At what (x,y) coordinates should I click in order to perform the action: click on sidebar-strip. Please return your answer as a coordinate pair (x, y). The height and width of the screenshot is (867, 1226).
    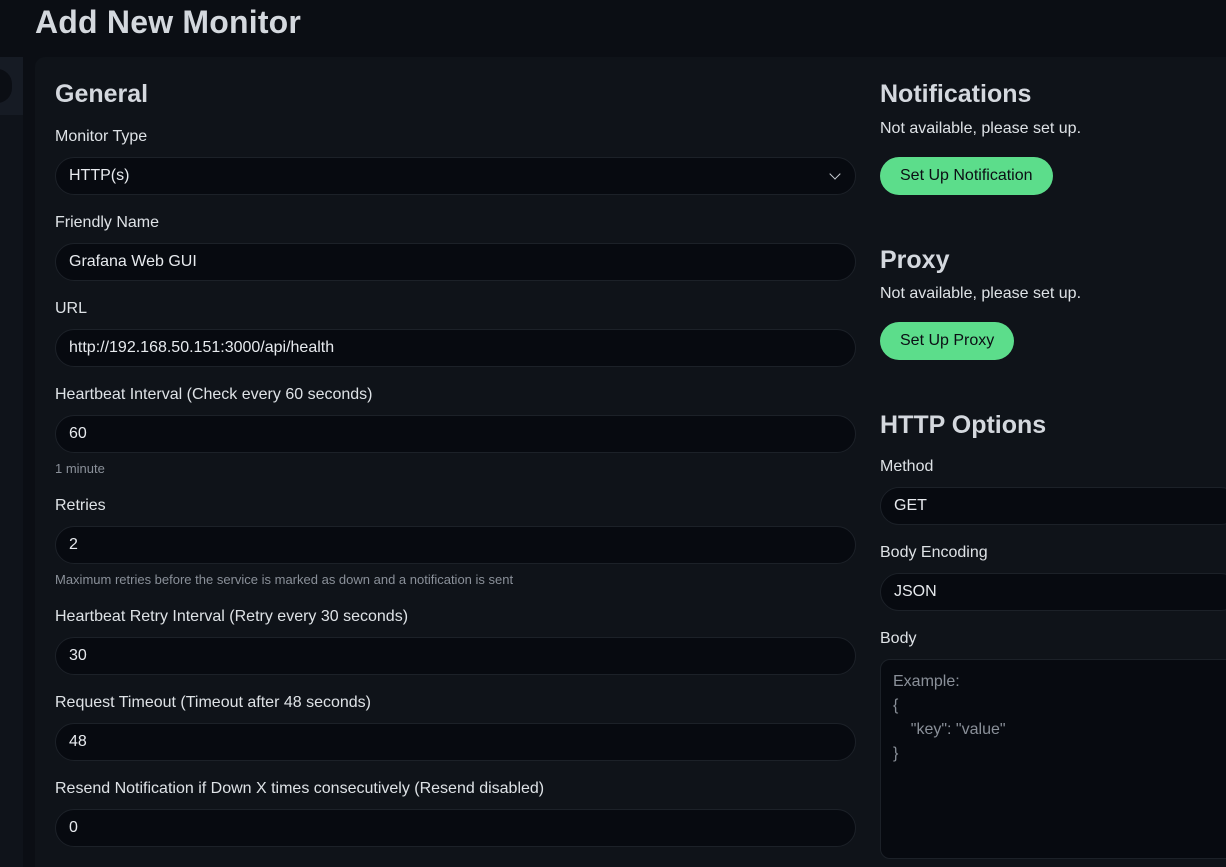
    Looking at the image, I should click on (11, 462).